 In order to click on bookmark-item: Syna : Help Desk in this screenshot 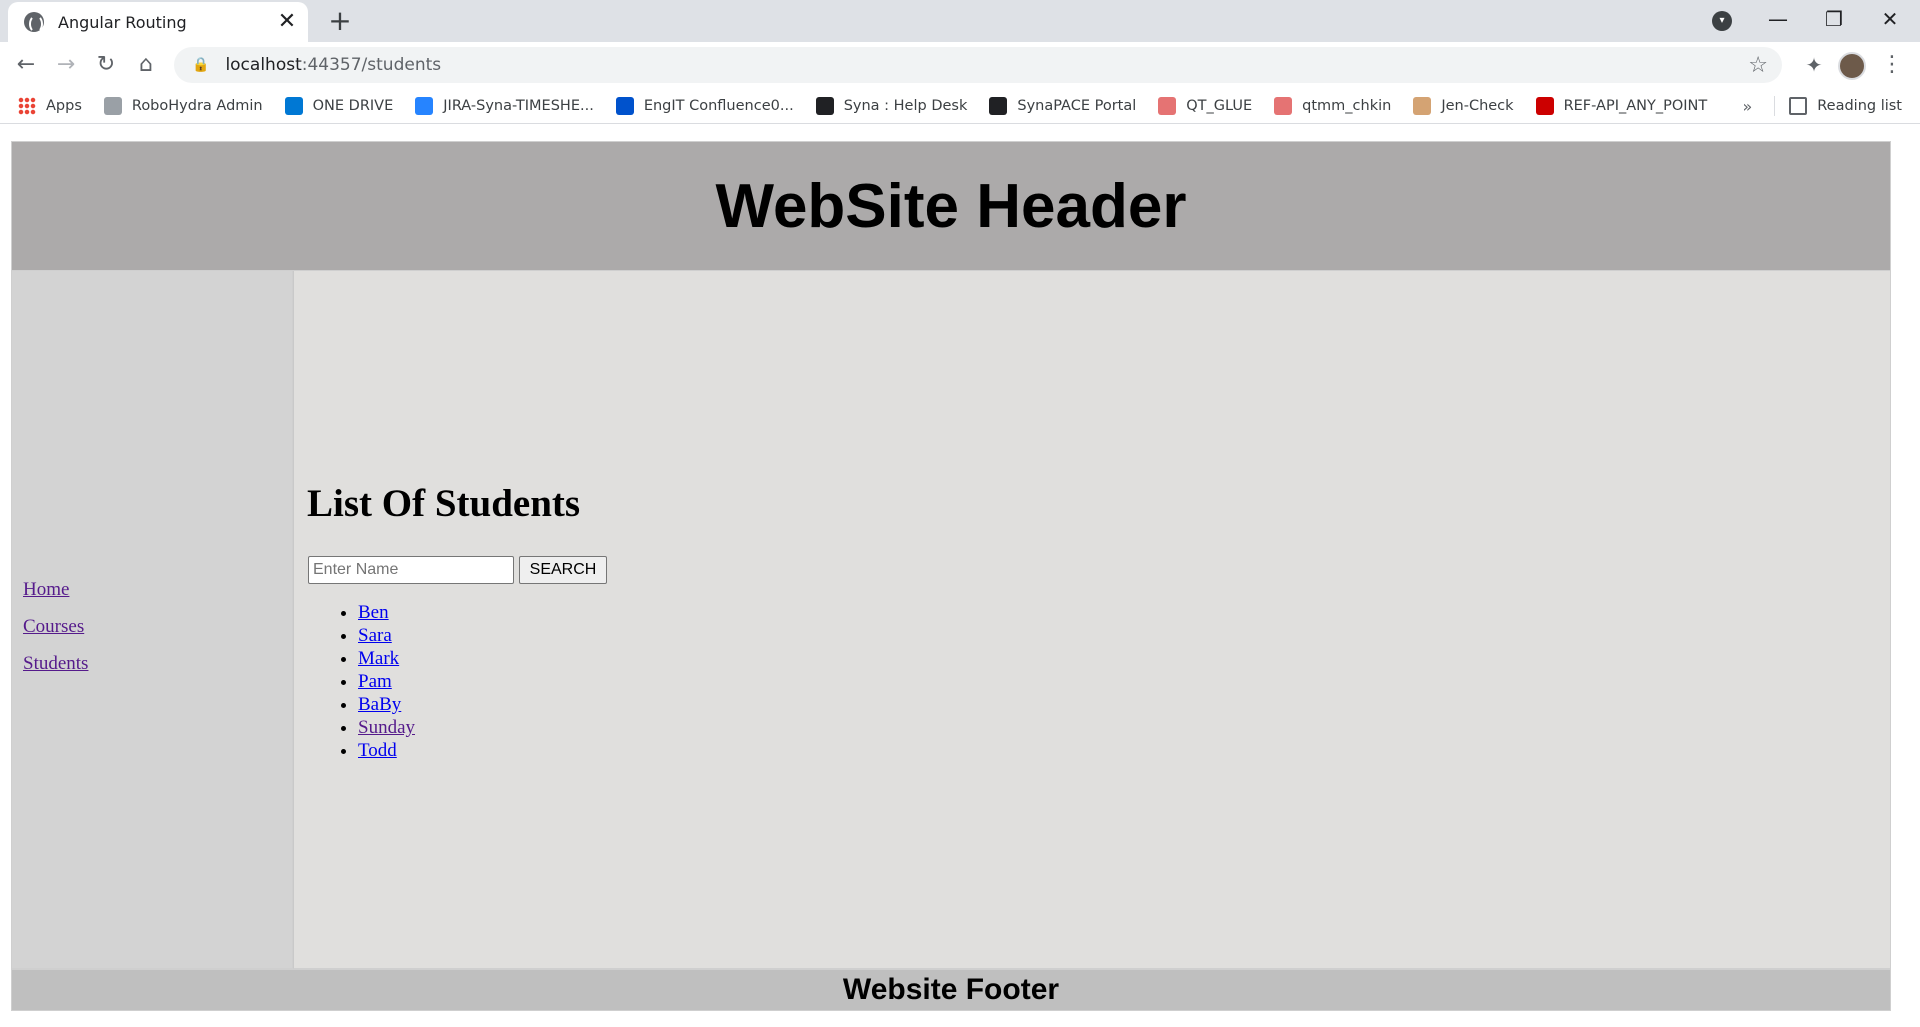, I will do `click(891, 105)`.